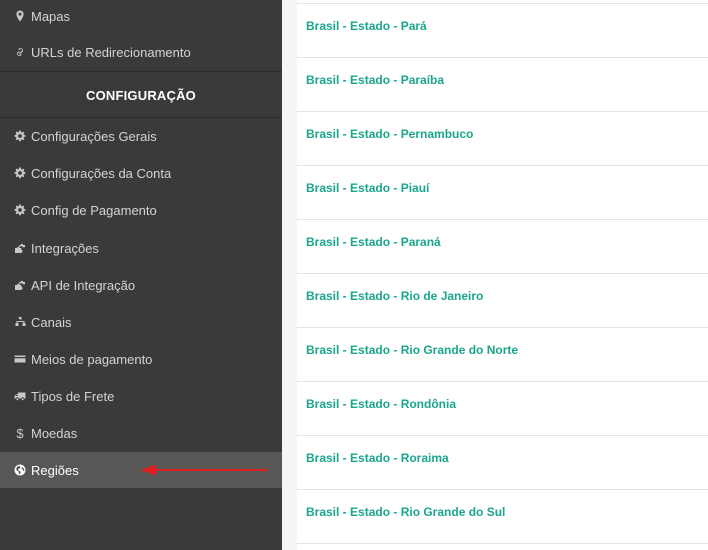 This screenshot has height=550, width=708. Describe the element at coordinates (20, 470) in the screenshot. I see `globe-icon` at that location.